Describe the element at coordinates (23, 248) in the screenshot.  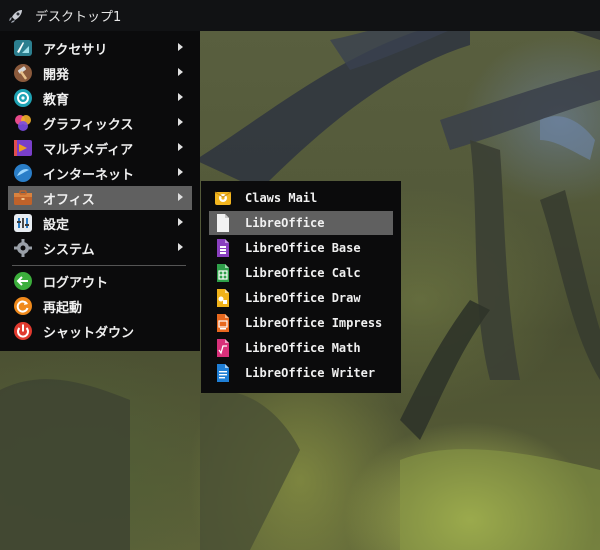
I see `gear-icon` at that location.